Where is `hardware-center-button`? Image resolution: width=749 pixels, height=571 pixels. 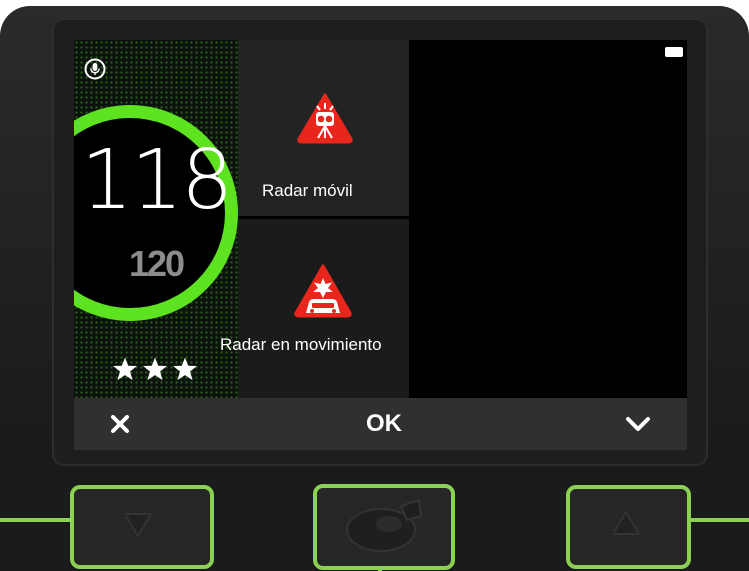 hardware-center-button is located at coordinates (384, 527).